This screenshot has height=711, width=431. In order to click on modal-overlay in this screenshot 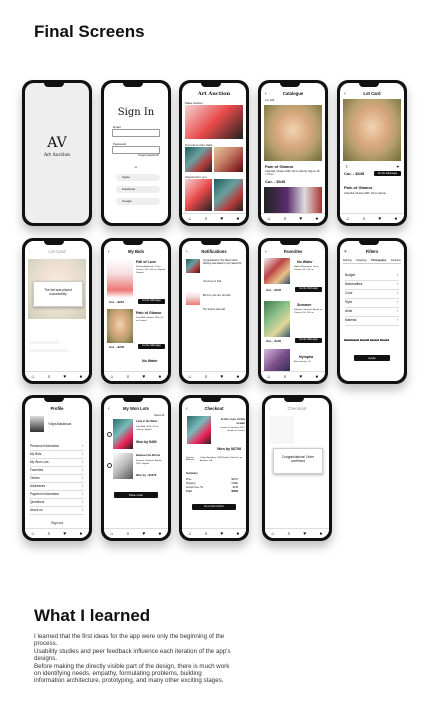, I will do `click(57, 311)`.